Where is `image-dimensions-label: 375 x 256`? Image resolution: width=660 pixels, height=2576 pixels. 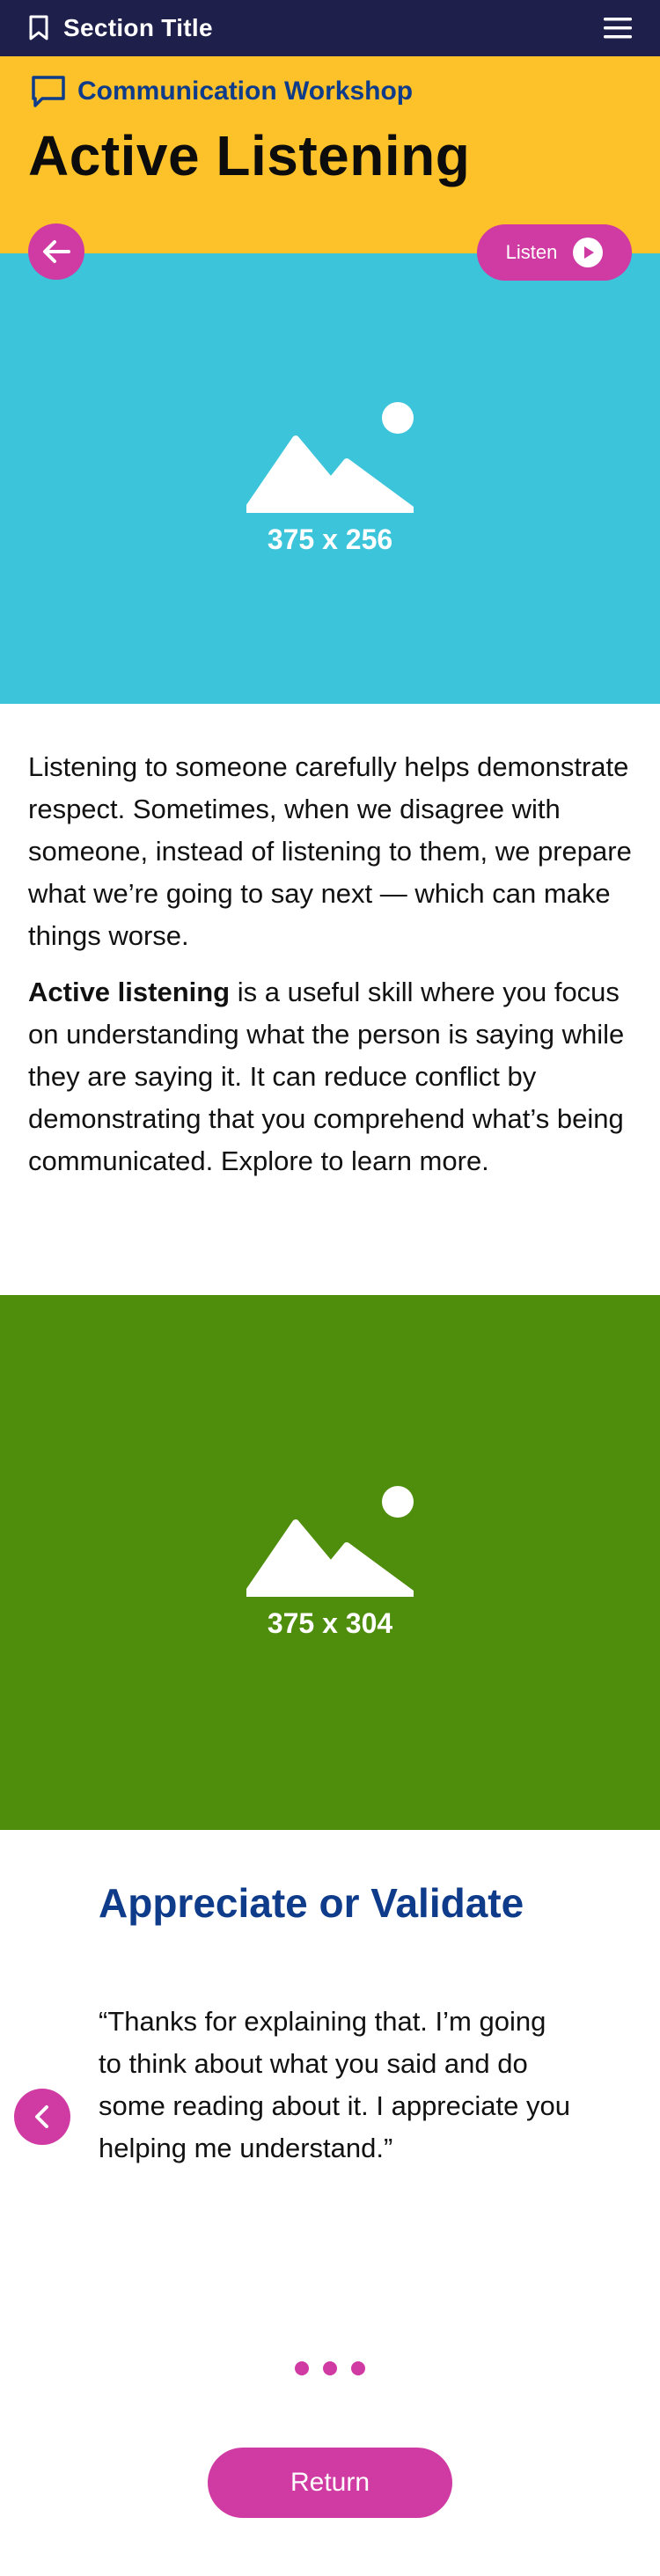 image-dimensions-label: 375 x 256 is located at coordinates (330, 539).